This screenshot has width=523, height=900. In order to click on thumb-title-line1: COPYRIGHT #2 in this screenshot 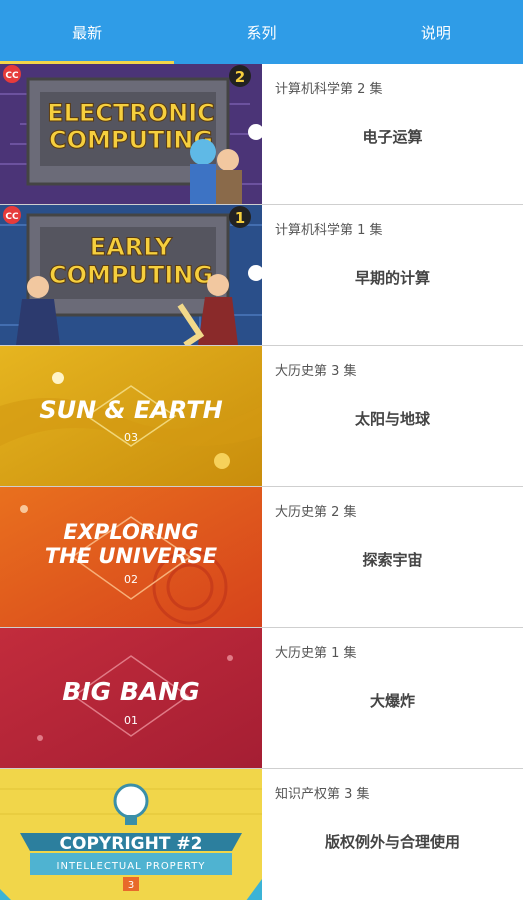, I will do `click(131, 844)`.